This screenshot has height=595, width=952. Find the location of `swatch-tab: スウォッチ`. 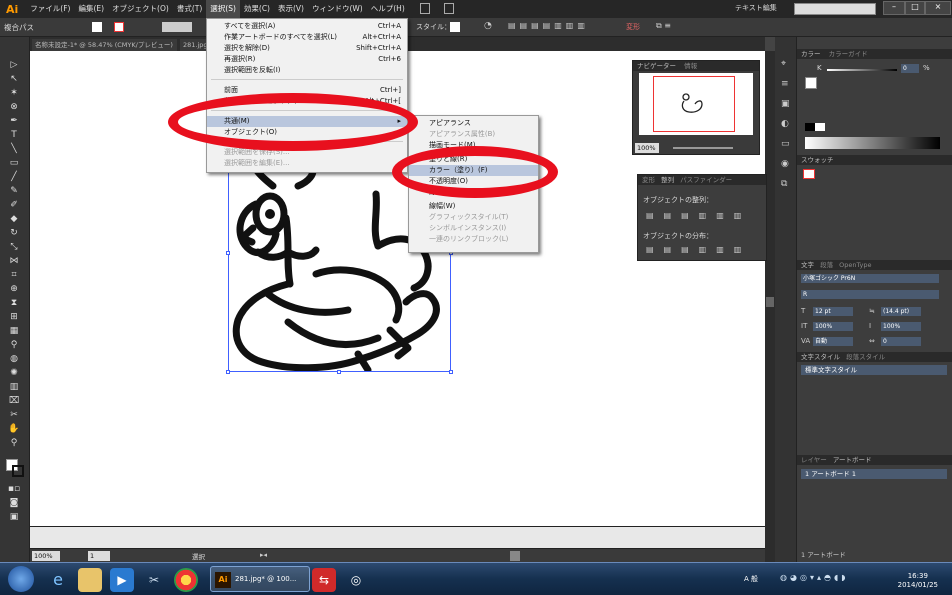

swatch-tab: スウォッチ is located at coordinates (817, 160).